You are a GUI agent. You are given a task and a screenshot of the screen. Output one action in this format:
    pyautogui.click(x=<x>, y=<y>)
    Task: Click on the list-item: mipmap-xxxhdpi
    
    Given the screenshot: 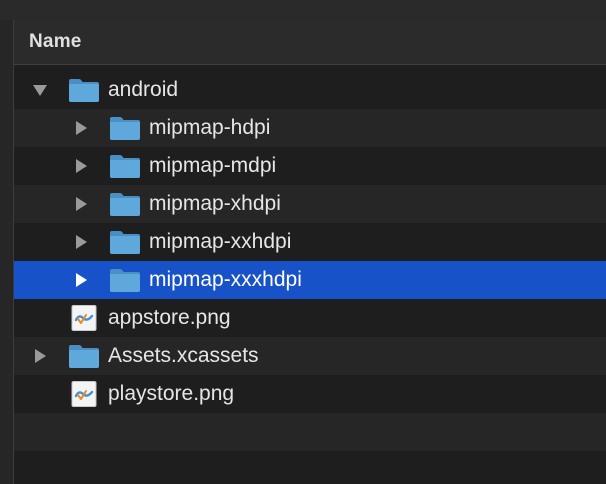 What is the action you would take?
    pyautogui.click(x=310, y=280)
    